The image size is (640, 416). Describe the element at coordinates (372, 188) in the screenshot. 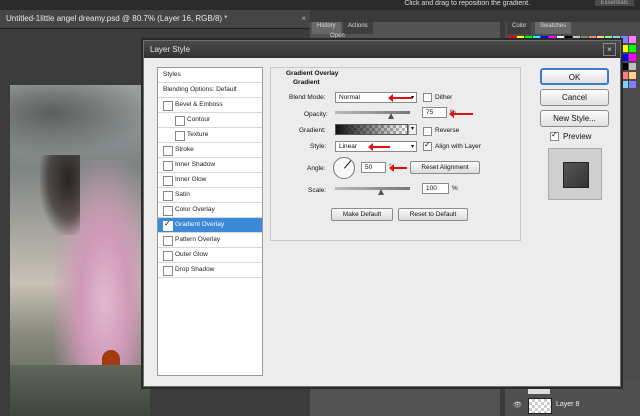

I see `scale-slider` at that location.